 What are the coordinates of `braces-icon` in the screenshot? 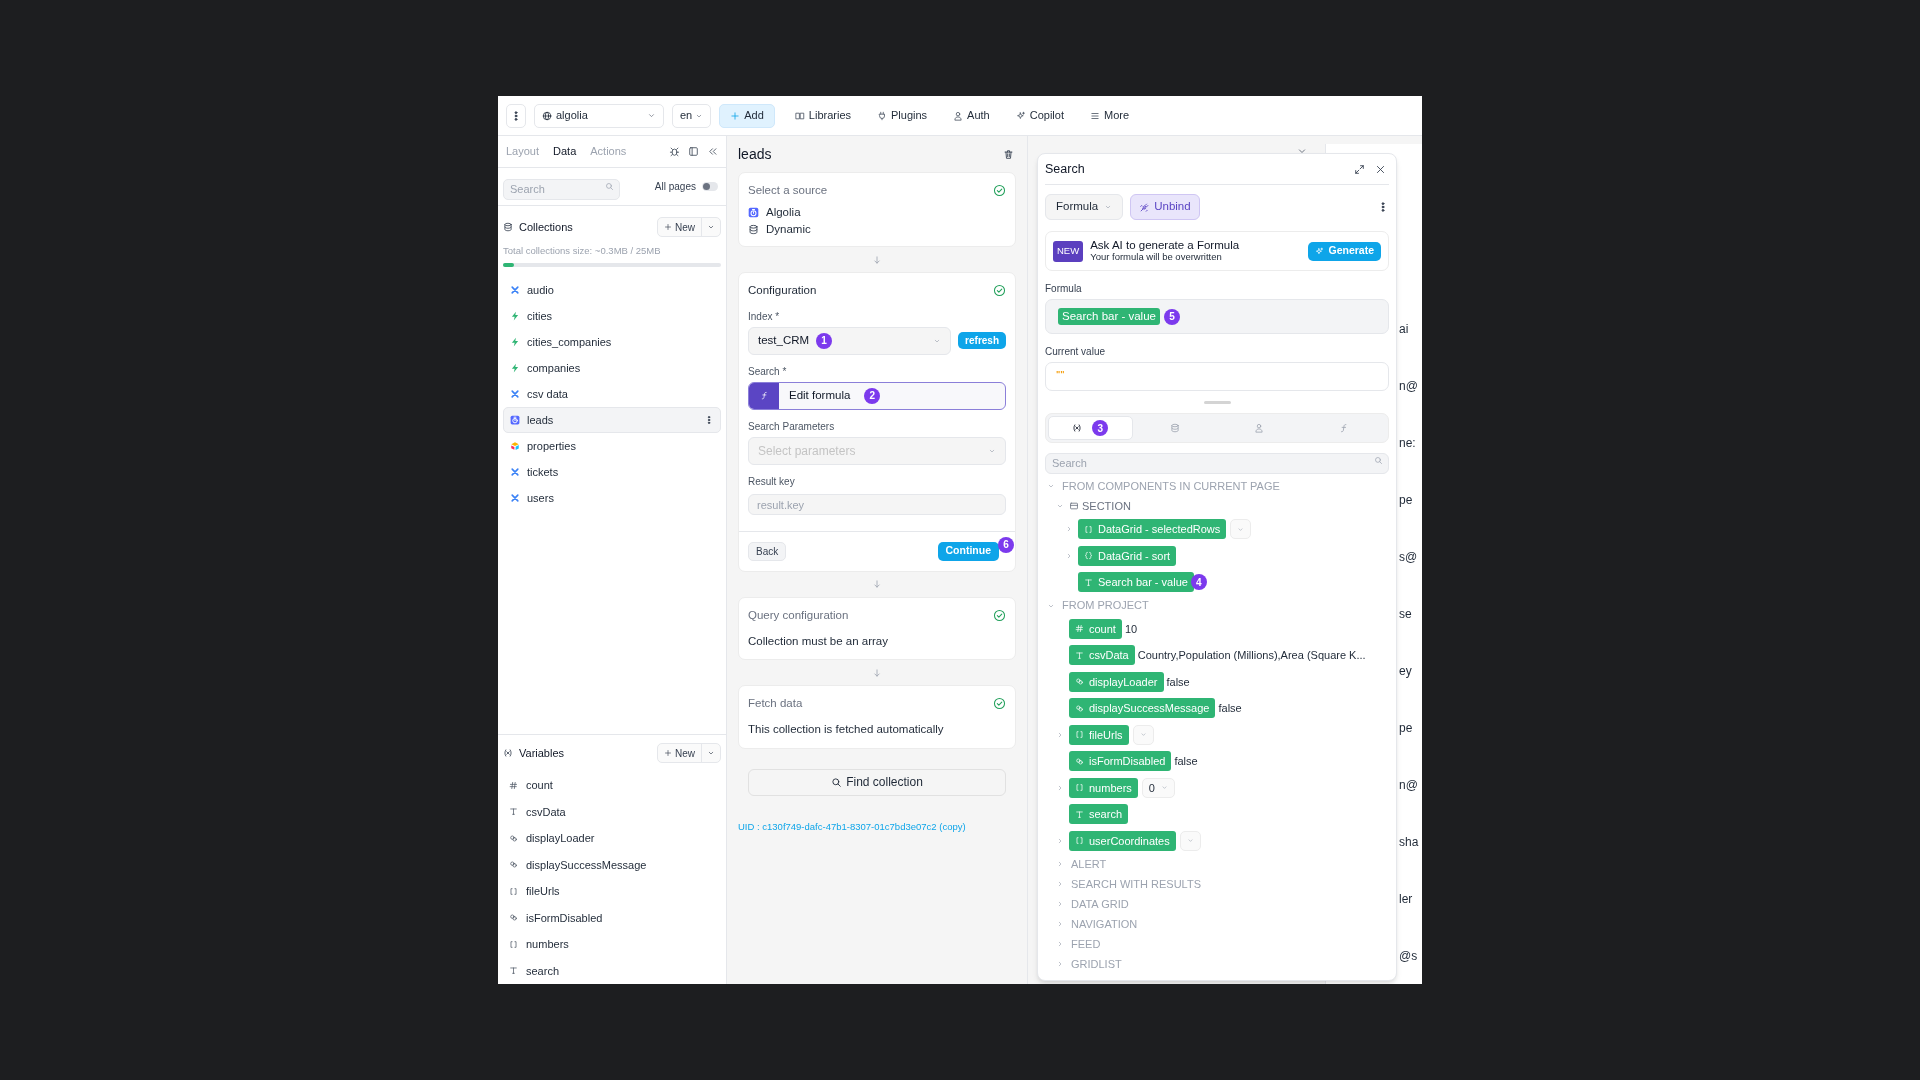 It's located at (1088, 556).